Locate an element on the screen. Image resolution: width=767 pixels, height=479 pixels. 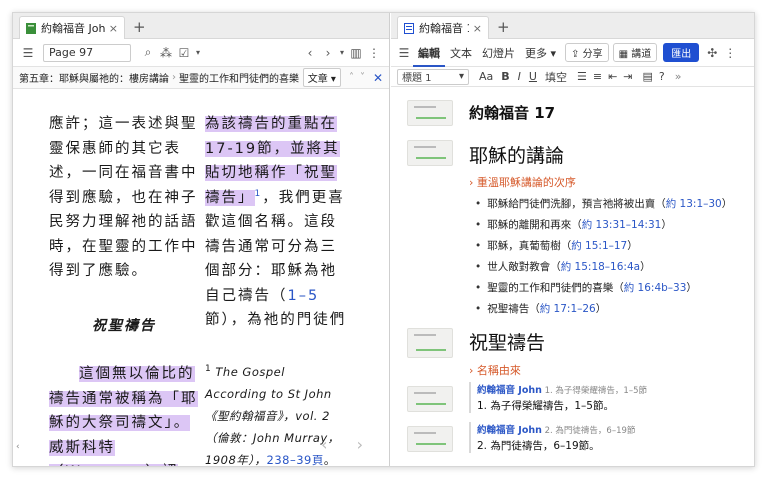
insert-block-icon: ▤ is located at coordinates (648, 76).